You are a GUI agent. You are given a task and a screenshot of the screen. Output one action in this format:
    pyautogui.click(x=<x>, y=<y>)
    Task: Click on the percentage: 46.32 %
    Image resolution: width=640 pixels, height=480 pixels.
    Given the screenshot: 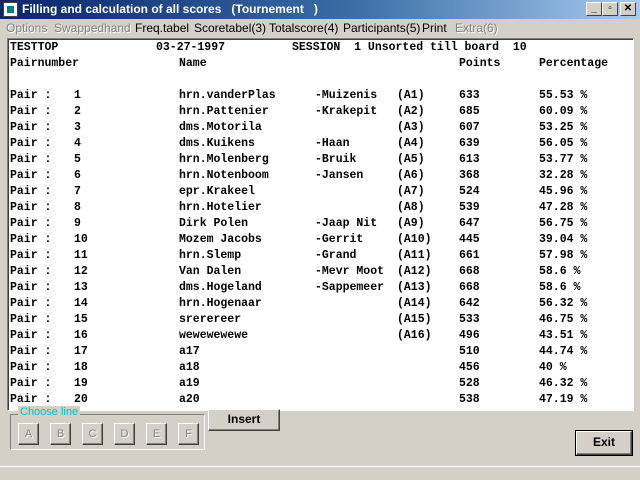 What is the action you would take?
    pyautogui.click(x=563, y=383)
    